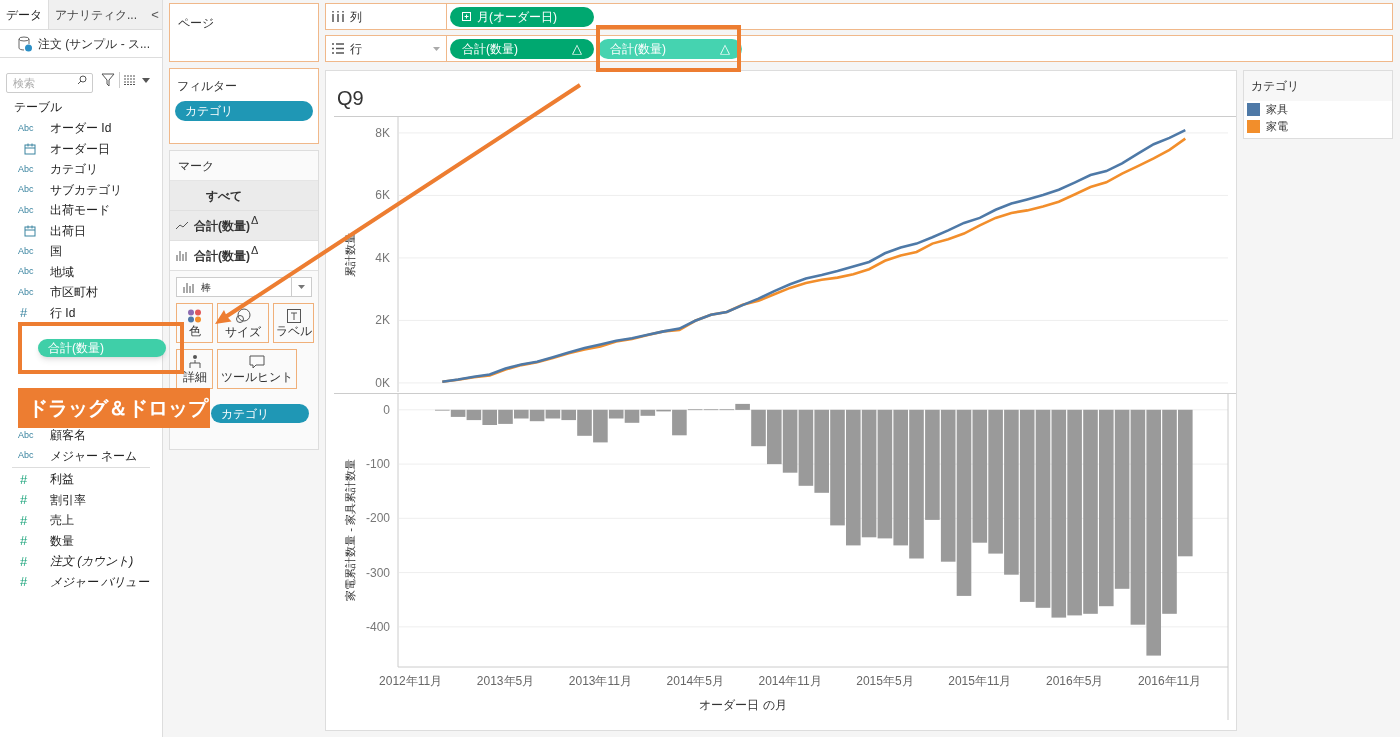  What do you see at coordinates (38, 107) in the screenshot?
I see `section-heading: テーブル` at bounding box center [38, 107].